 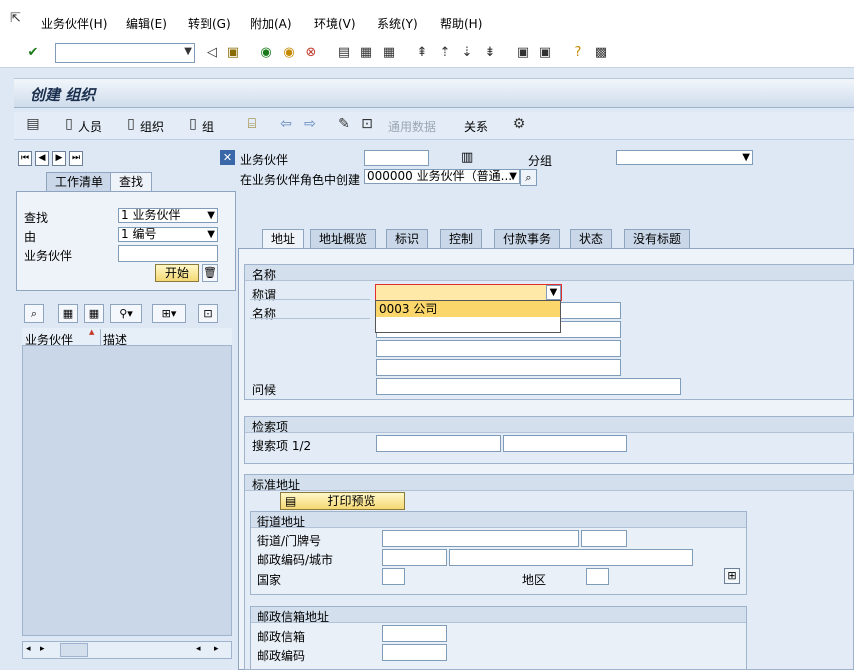 I want to click on prev-page-icon: ⇡, so click(x=445, y=53).